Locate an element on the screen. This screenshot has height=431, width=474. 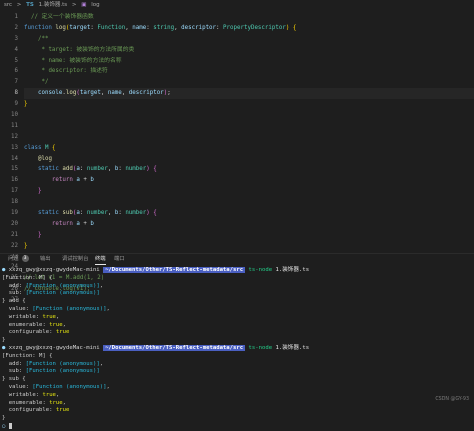
breadcrumb-item-file: 1.装饰器.ts is located at coordinates (53, 5).